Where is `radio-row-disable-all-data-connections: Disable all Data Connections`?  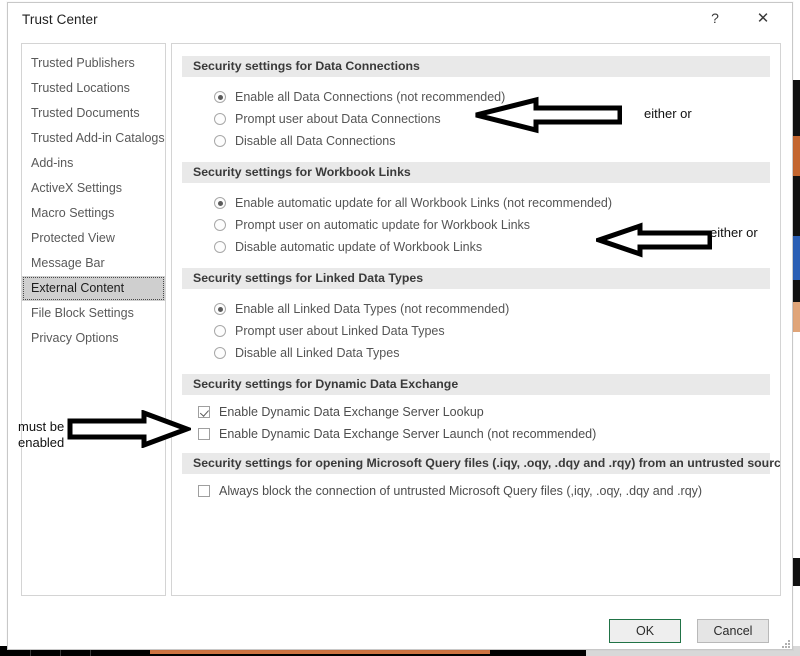 radio-row-disable-all-data-connections: Disable all Data Connections is located at coordinates (476, 141).